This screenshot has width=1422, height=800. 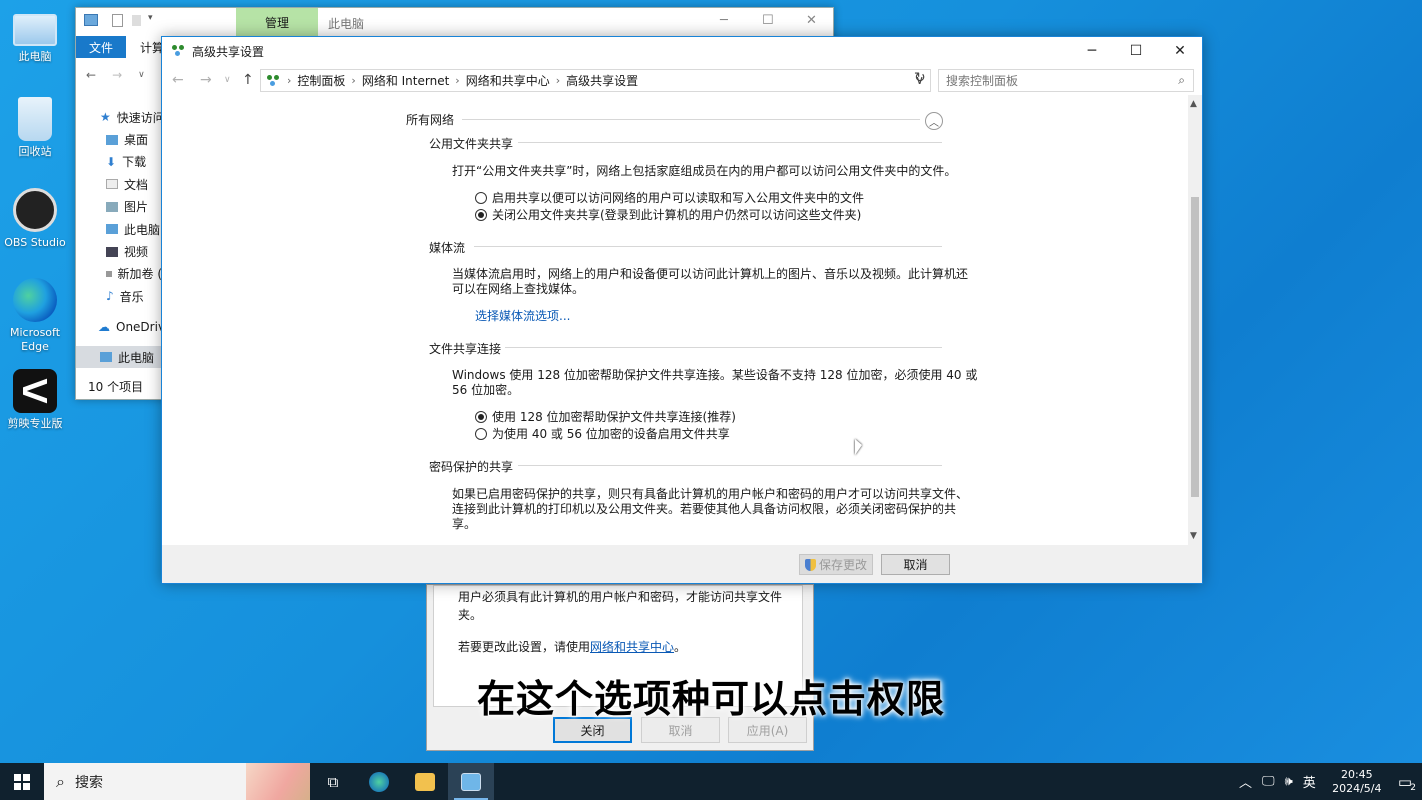 I want to click on clock-time: 20:45, so click(x=1356, y=774).